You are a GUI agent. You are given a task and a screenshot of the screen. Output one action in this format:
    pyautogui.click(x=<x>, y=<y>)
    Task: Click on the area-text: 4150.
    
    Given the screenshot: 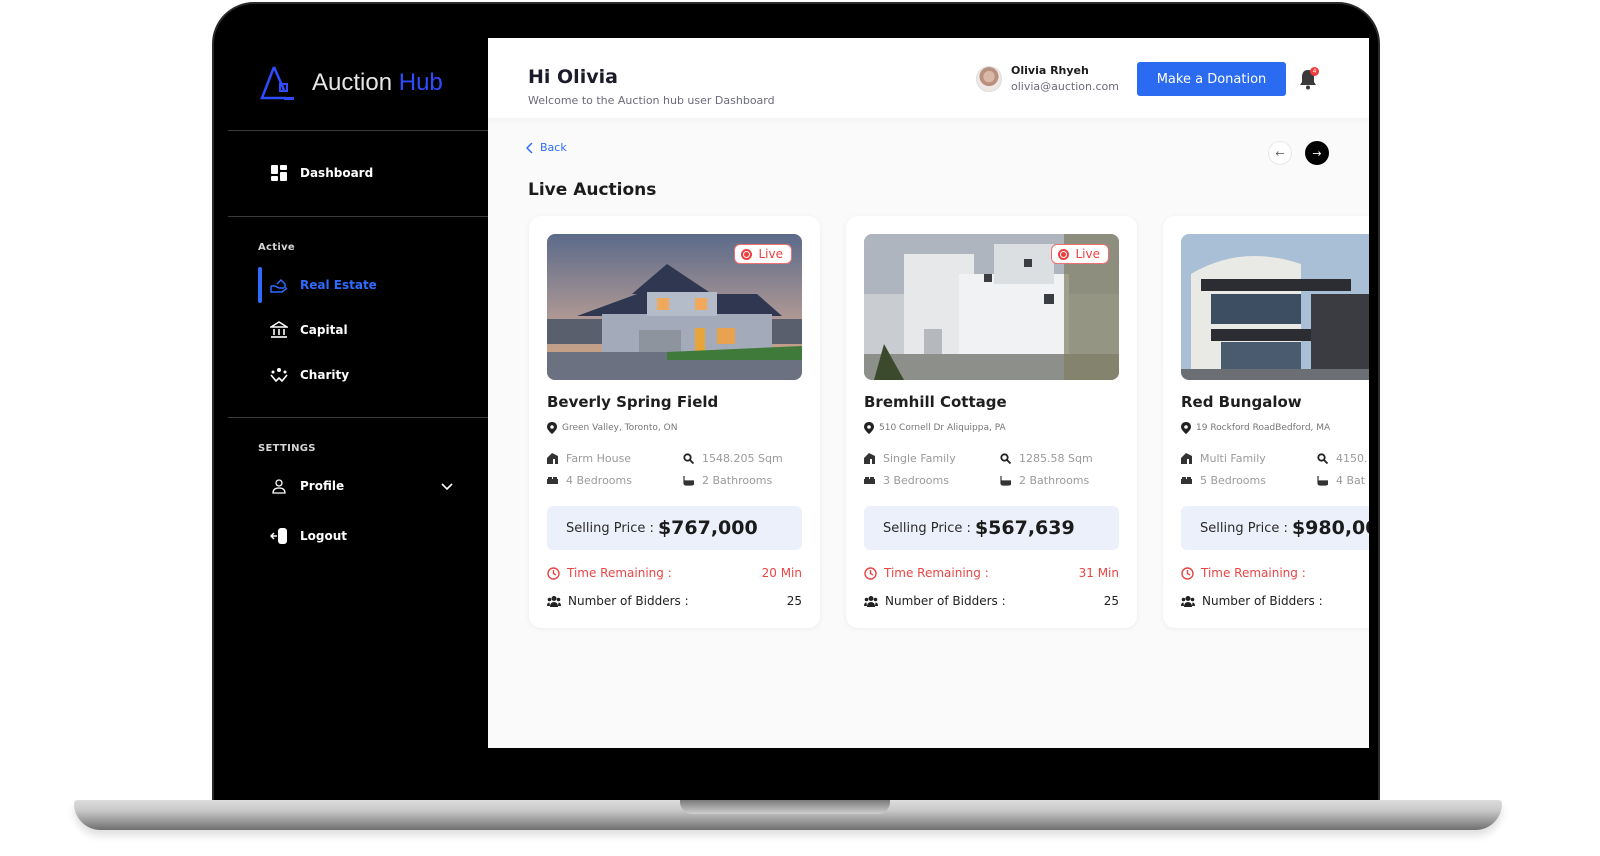 What is the action you would take?
    pyautogui.click(x=1352, y=458)
    